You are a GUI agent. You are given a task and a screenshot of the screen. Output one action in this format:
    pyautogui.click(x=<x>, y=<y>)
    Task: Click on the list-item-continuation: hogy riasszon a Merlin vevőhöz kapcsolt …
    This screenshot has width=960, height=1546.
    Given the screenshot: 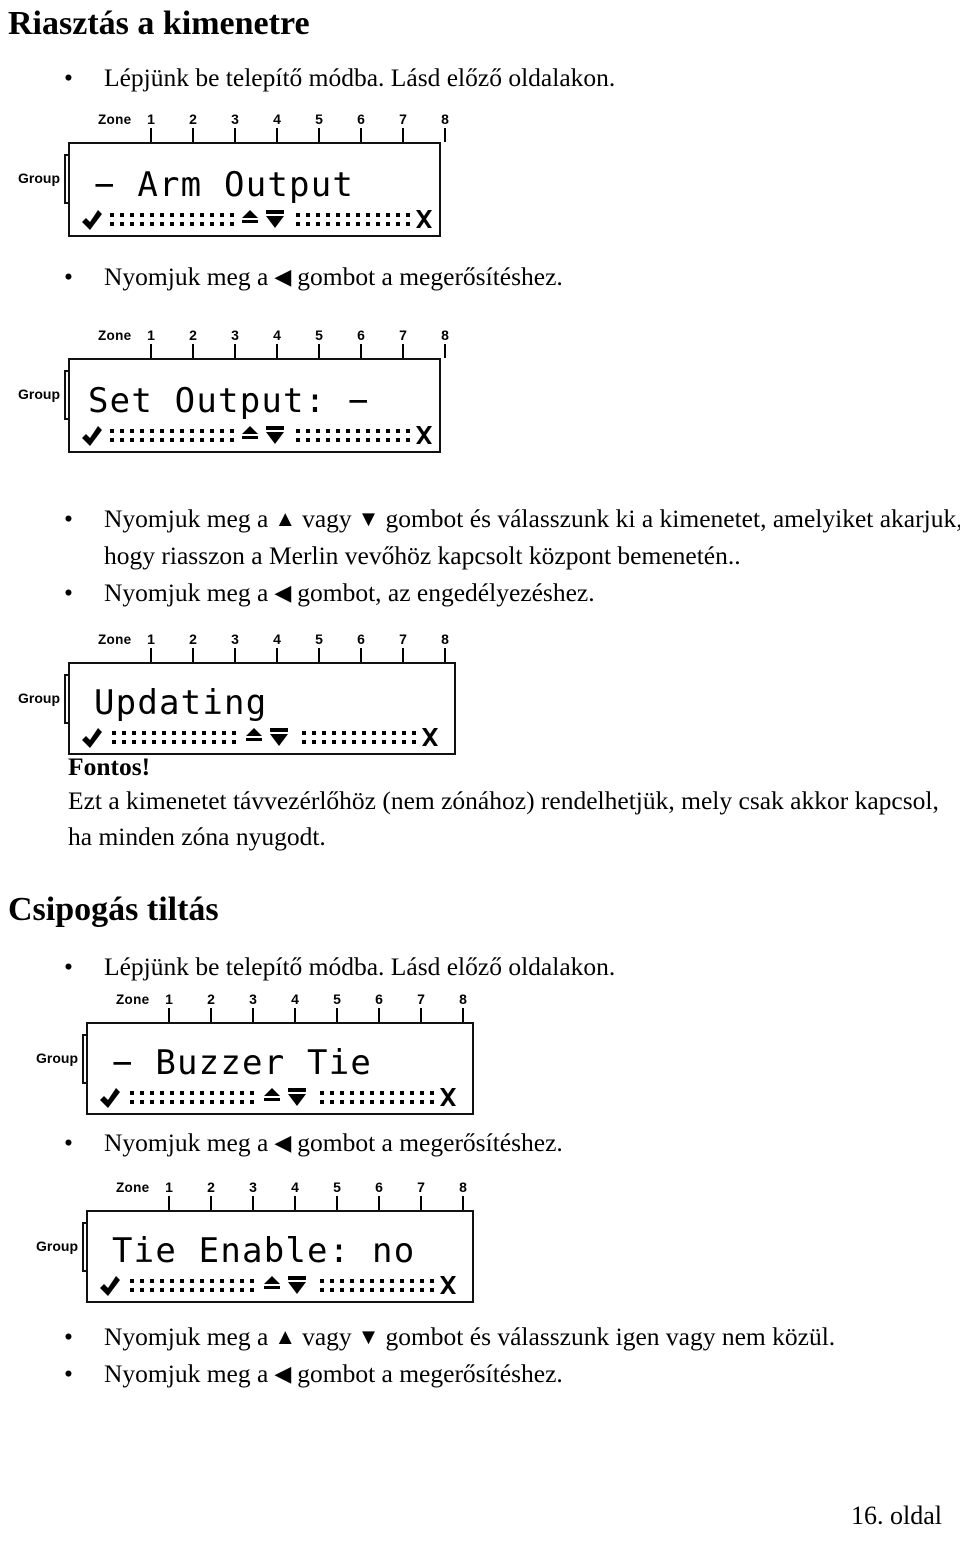 What is the action you would take?
    pyautogui.click(x=498, y=555)
    